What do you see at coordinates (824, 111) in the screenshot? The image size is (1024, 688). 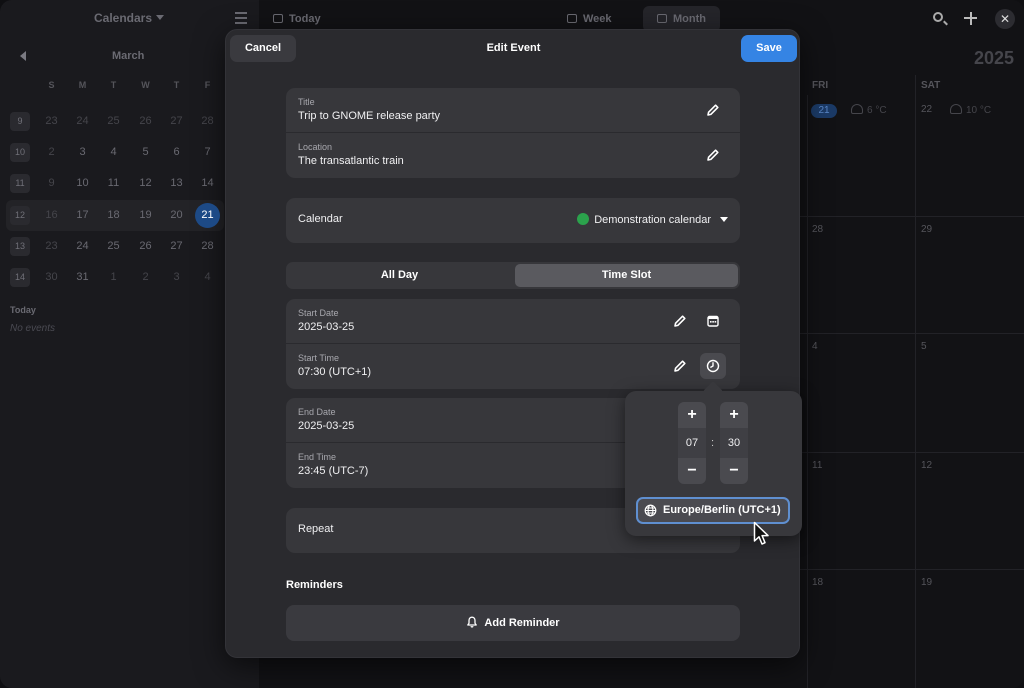 I see `today-cell-number: 21` at bounding box center [824, 111].